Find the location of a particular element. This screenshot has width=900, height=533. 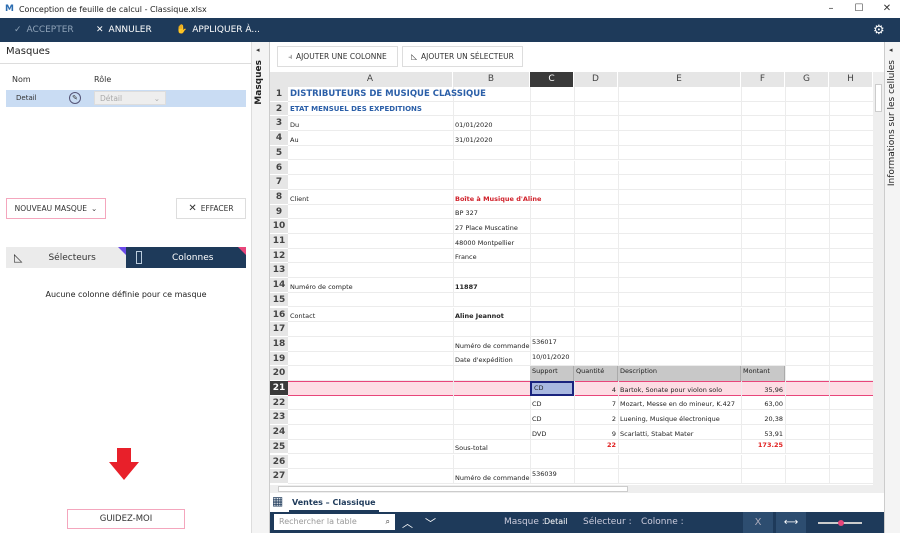

row-header: 15 is located at coordinates (279, 300).